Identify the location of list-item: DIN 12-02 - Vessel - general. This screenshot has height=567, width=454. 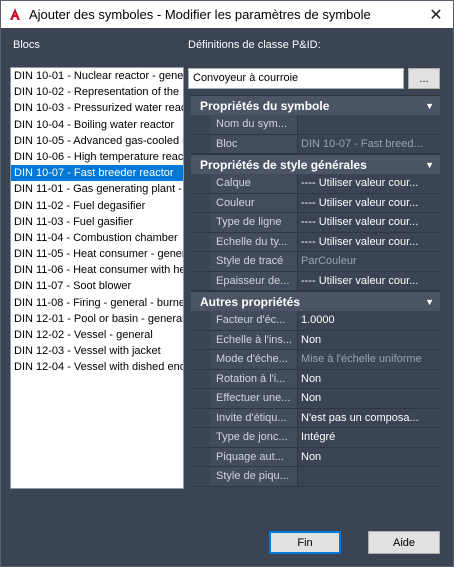
(97, 335).